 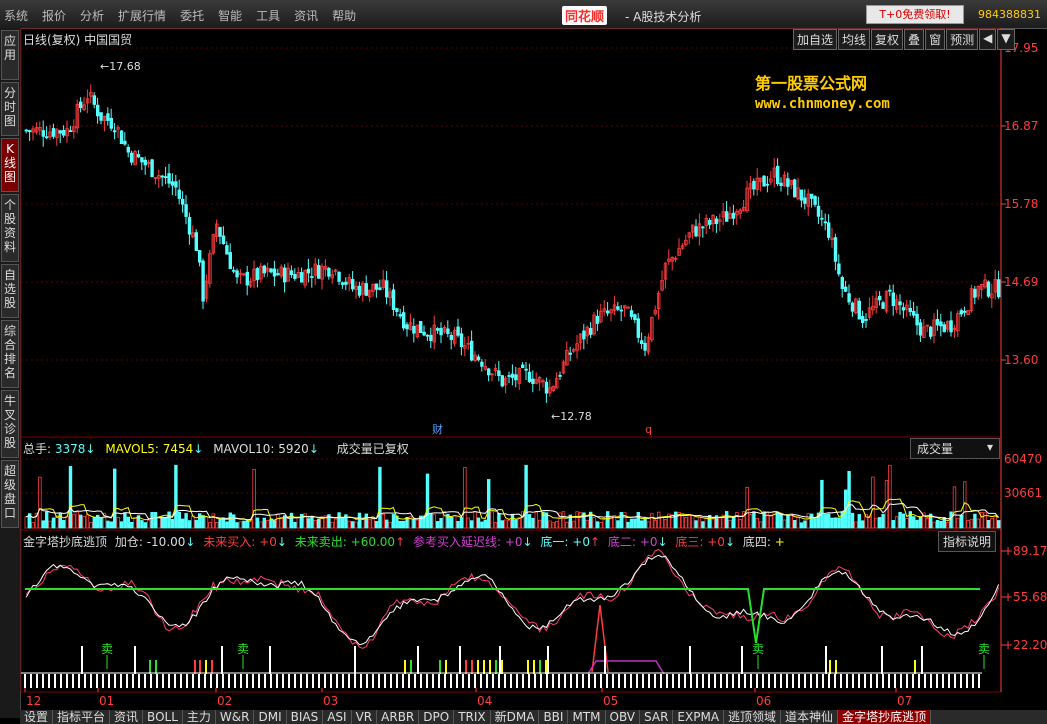 What do you see at coordinates (554, 717) in the screenshot?
I see `tab-item: BBI` at bounding box center [554, 717].